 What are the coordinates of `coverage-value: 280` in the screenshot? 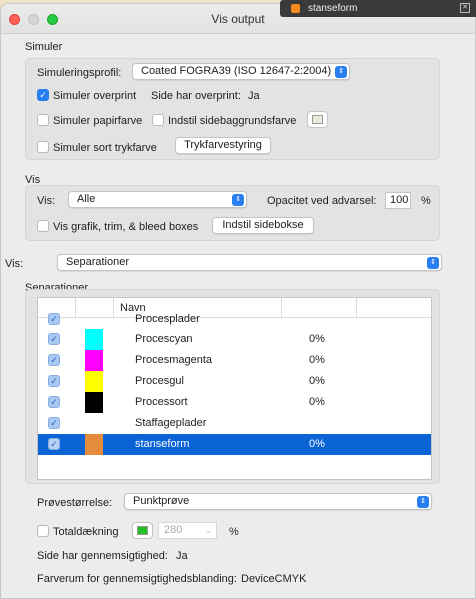 It's located at (173, 530).